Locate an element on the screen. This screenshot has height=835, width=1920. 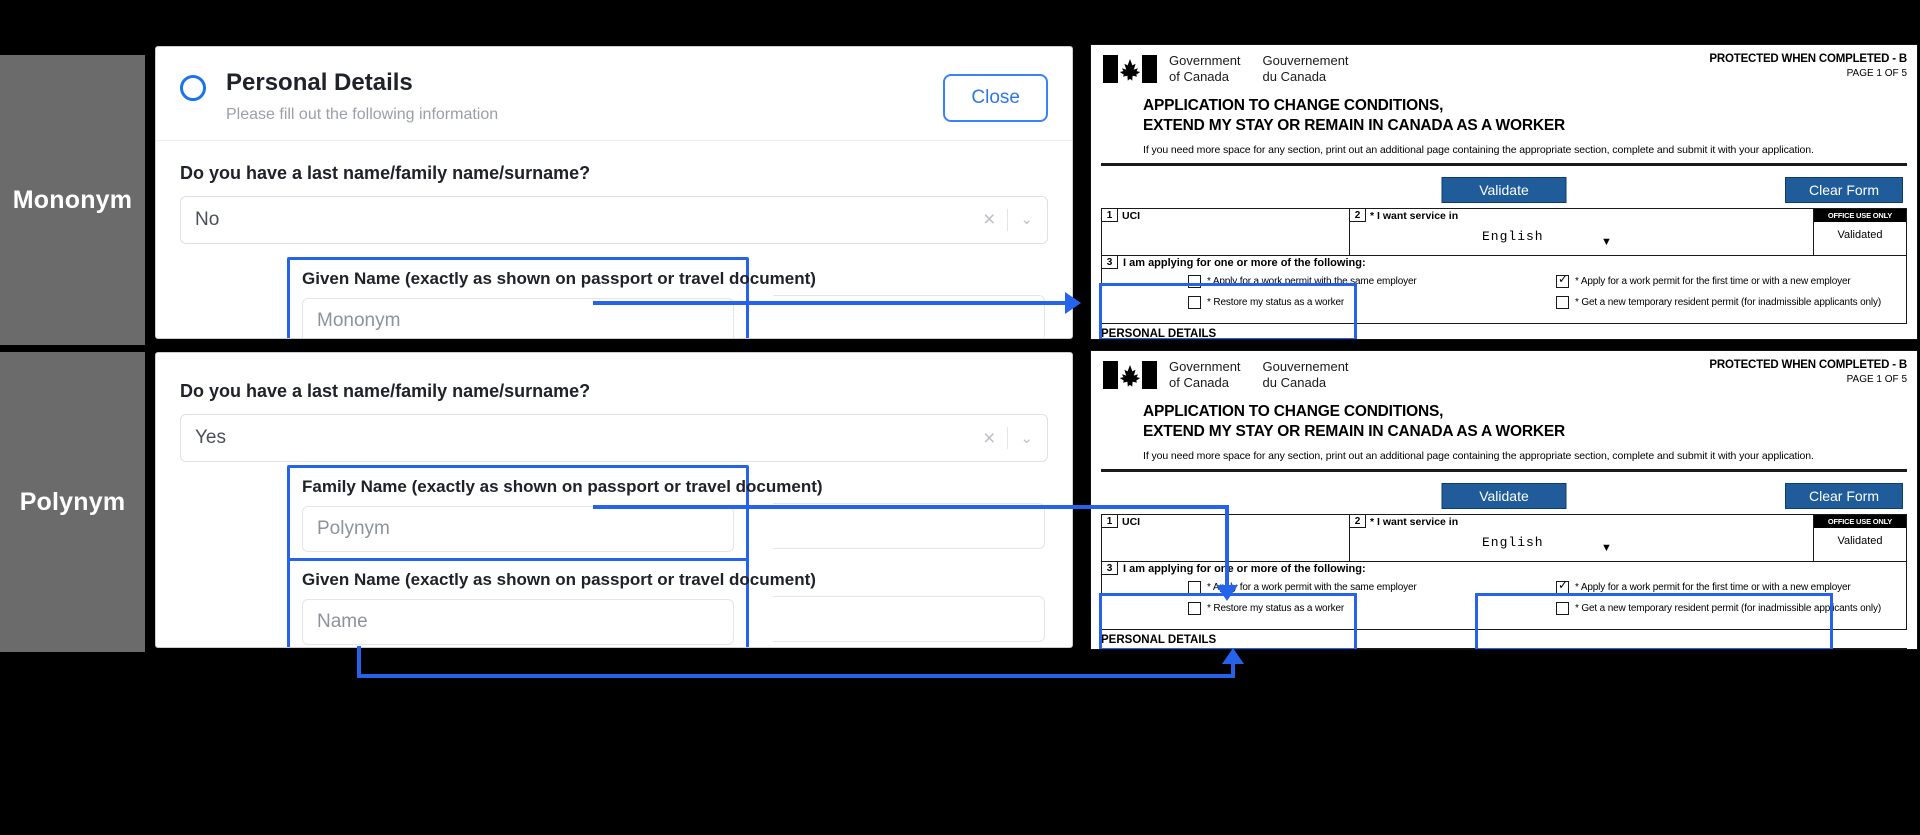
row-label-mononym-text: Mononym is located at coordinates (72, 199).